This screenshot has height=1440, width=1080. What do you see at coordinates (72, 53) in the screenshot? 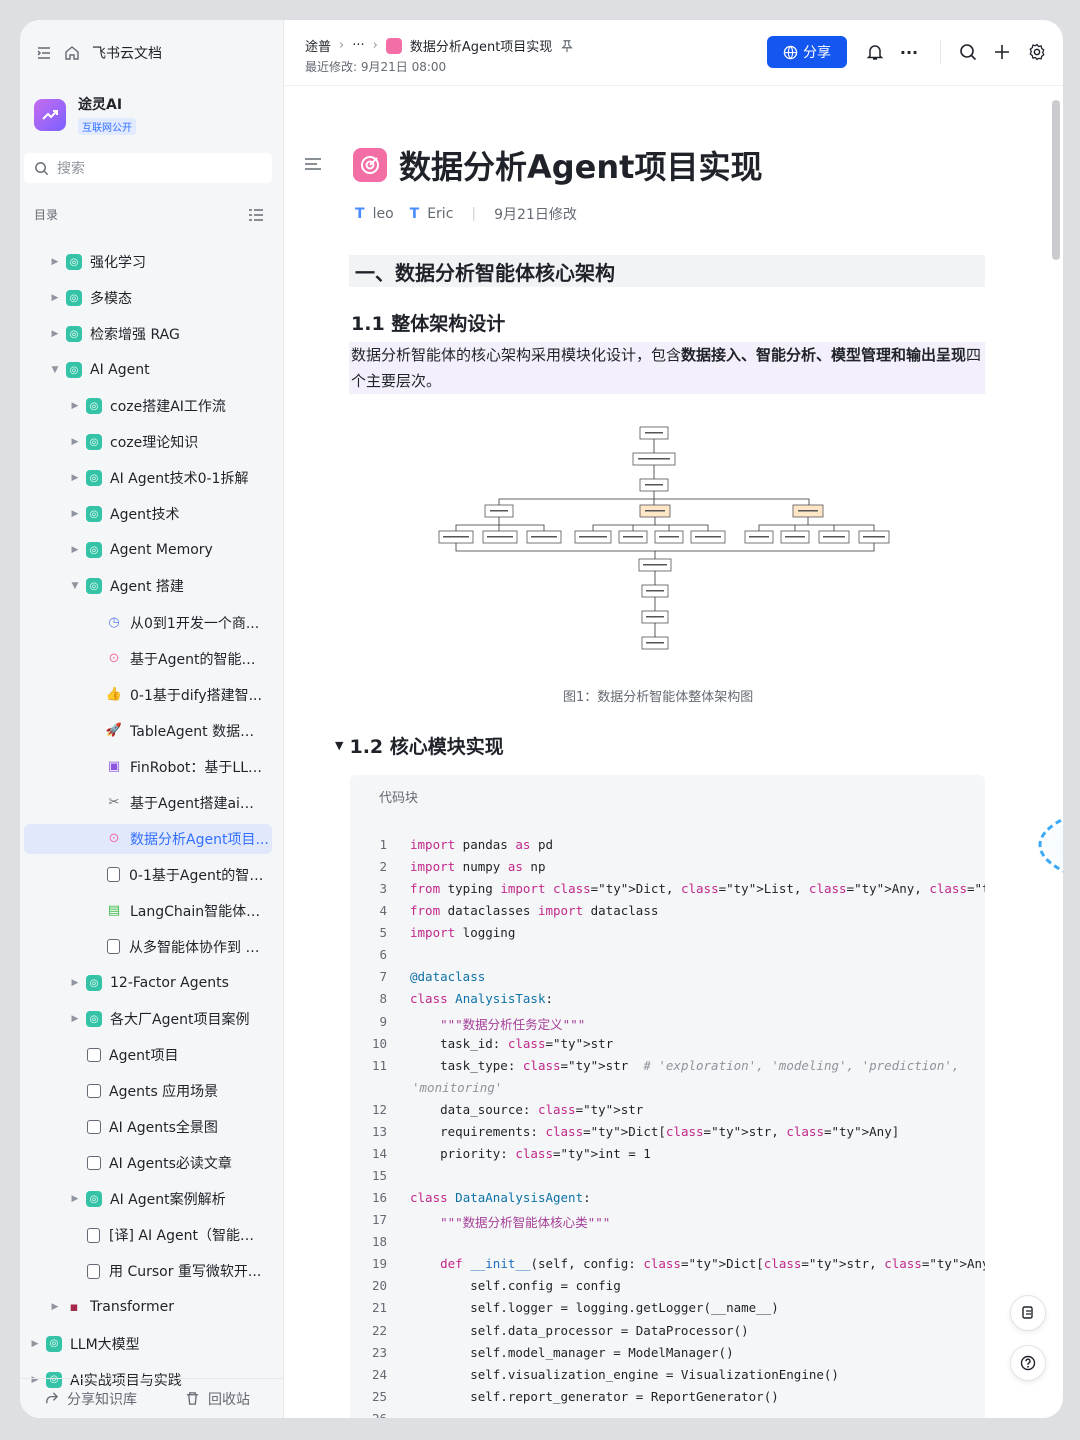
I see `home-icon` at bounding box center [72, 53].